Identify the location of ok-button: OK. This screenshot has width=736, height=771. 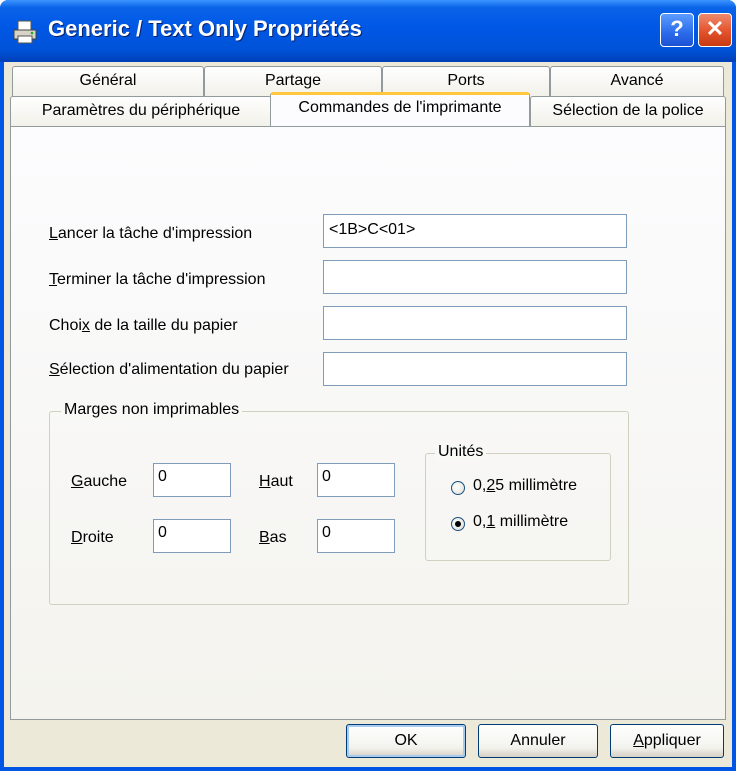
(406, 741).